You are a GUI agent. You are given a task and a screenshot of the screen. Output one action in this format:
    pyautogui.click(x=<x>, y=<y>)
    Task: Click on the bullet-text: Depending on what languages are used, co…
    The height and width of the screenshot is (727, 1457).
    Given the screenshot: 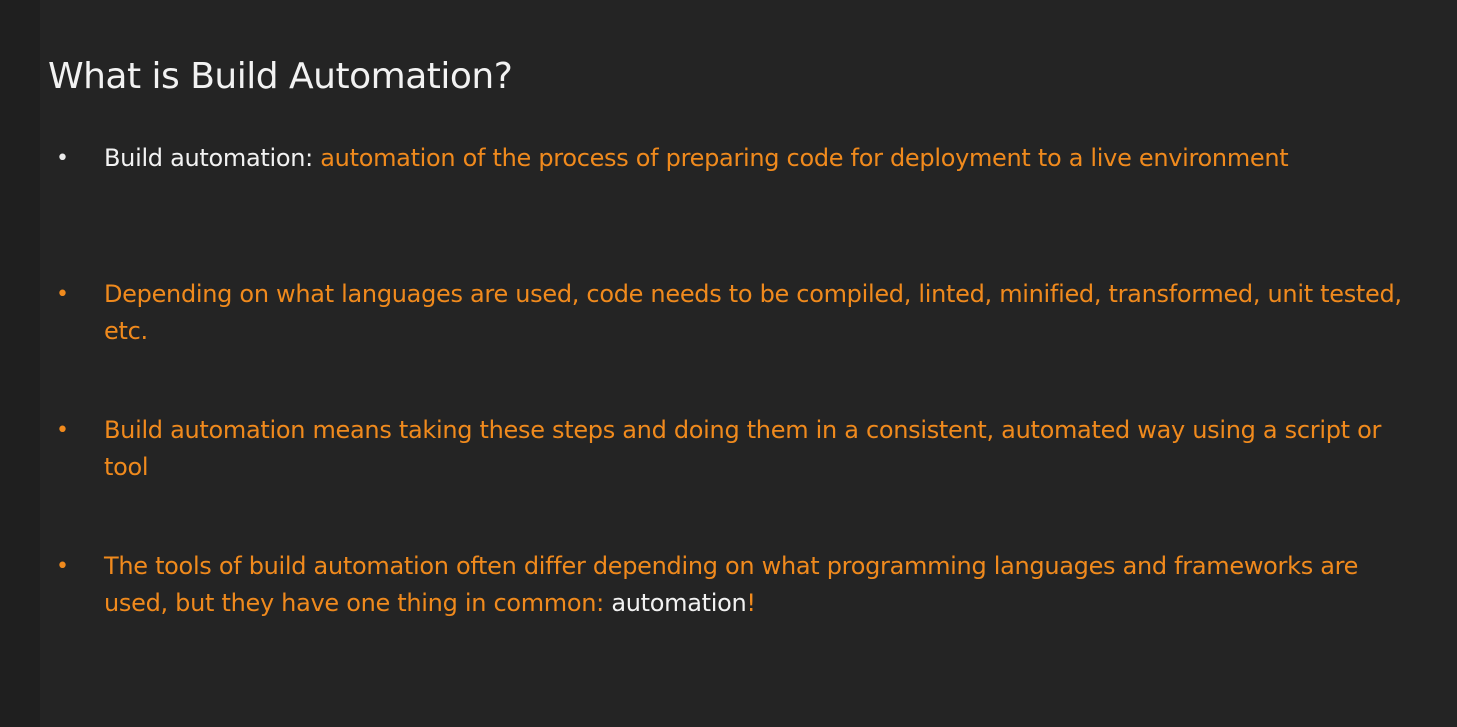 What is the action you would take?
    pyautogui.click(x=753, y=312)
    